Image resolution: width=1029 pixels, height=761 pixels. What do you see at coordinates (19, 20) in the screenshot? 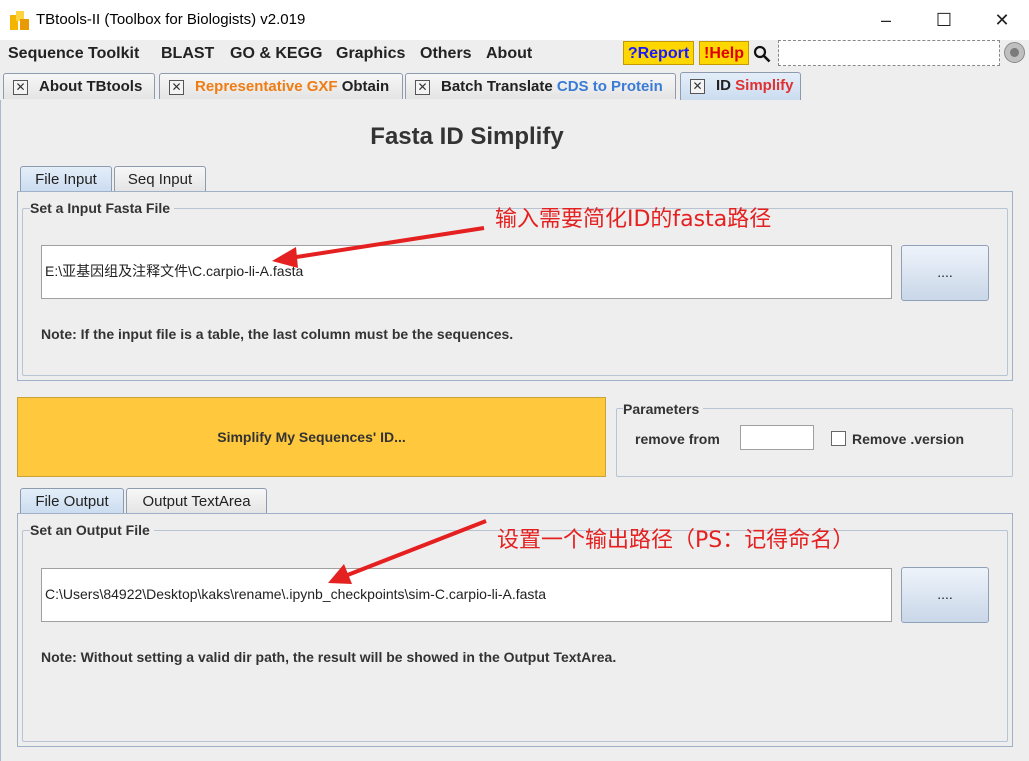
I see `tbtools-logo-icon` at bounding box center [19, 20].